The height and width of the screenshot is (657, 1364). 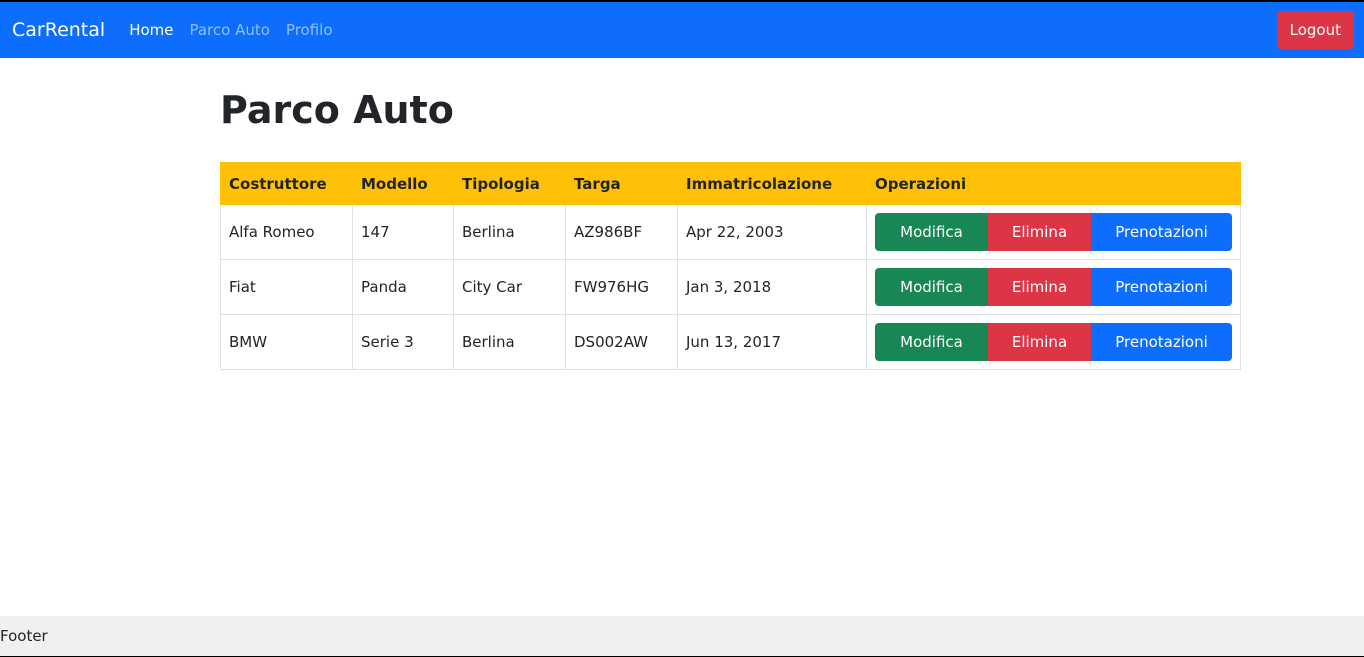 What do you see at coordinates (403, 183) in the screenshot?
I see `header-modello: Modello` at bounding box center [403, 183].